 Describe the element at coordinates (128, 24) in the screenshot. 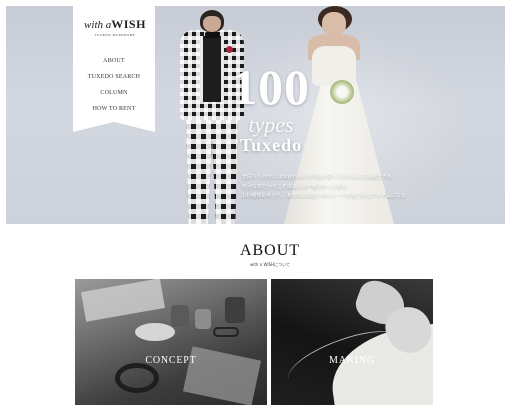

I see `logo-bold: WISH` at that location.